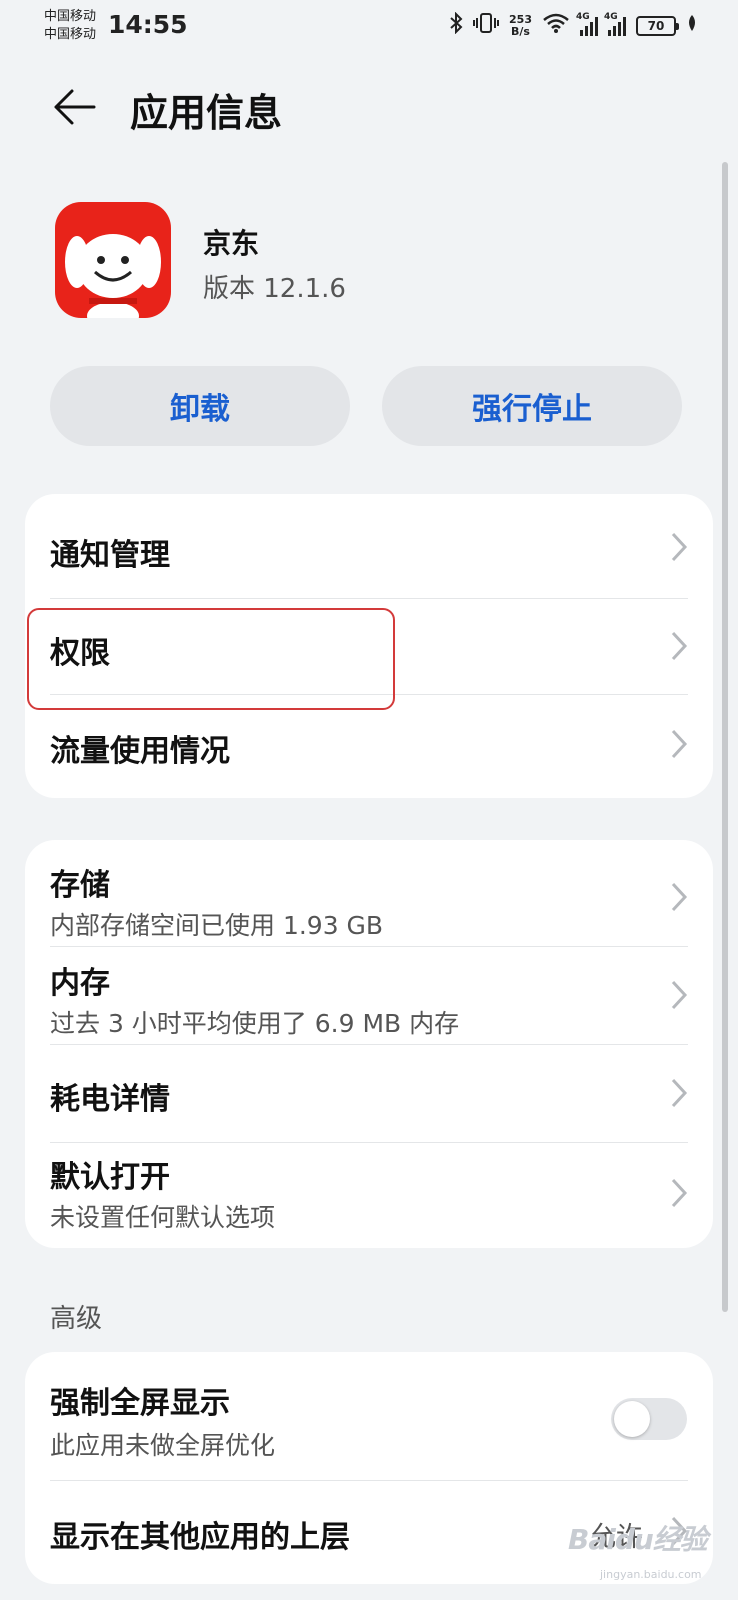 Image resolution: width=738 pixels, height=1600 pixels. Describe the element at coordinates (217, 925) in the screenshot. I see `storage-usage-text: 内部存储空间已使用 1.93 GB` at that location.